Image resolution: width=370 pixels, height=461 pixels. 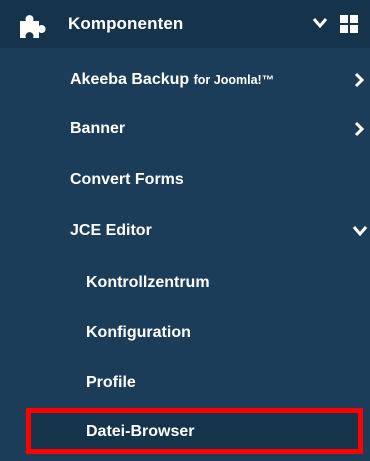 I want to click on submenu-item-kontrollzentrum: Kontrollzentrum, so click(x=185, y=283).